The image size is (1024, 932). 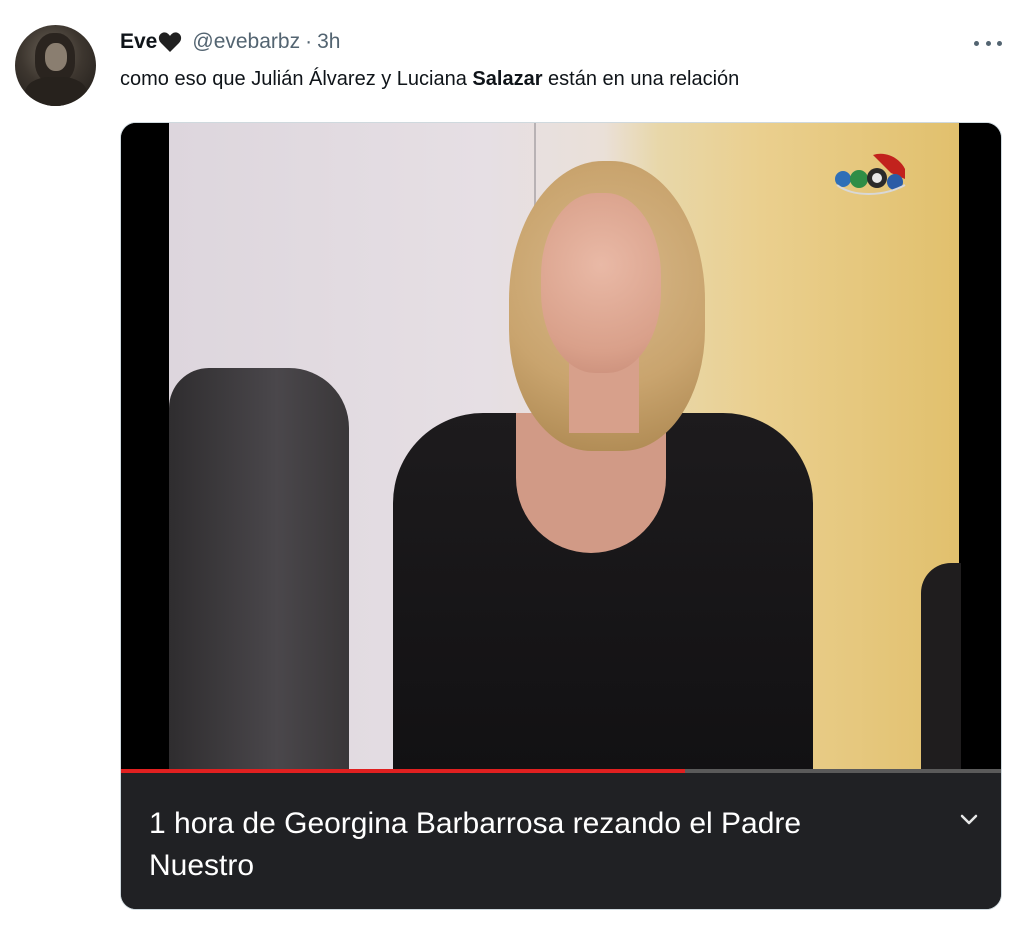 I want to click on channel-logo, so click(x=870, y=174).